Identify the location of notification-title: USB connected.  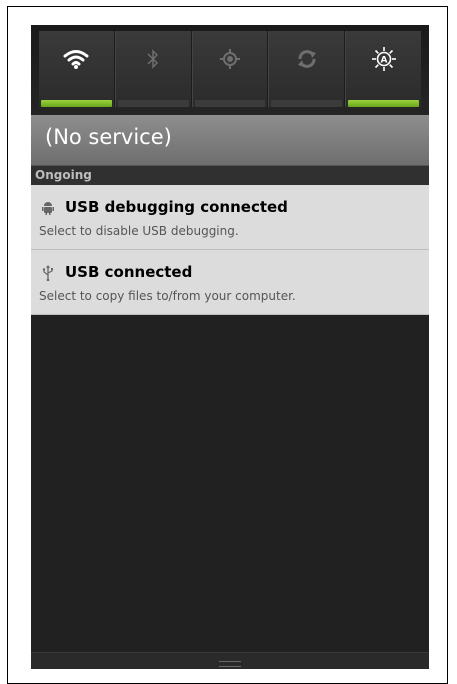
(129, 272).